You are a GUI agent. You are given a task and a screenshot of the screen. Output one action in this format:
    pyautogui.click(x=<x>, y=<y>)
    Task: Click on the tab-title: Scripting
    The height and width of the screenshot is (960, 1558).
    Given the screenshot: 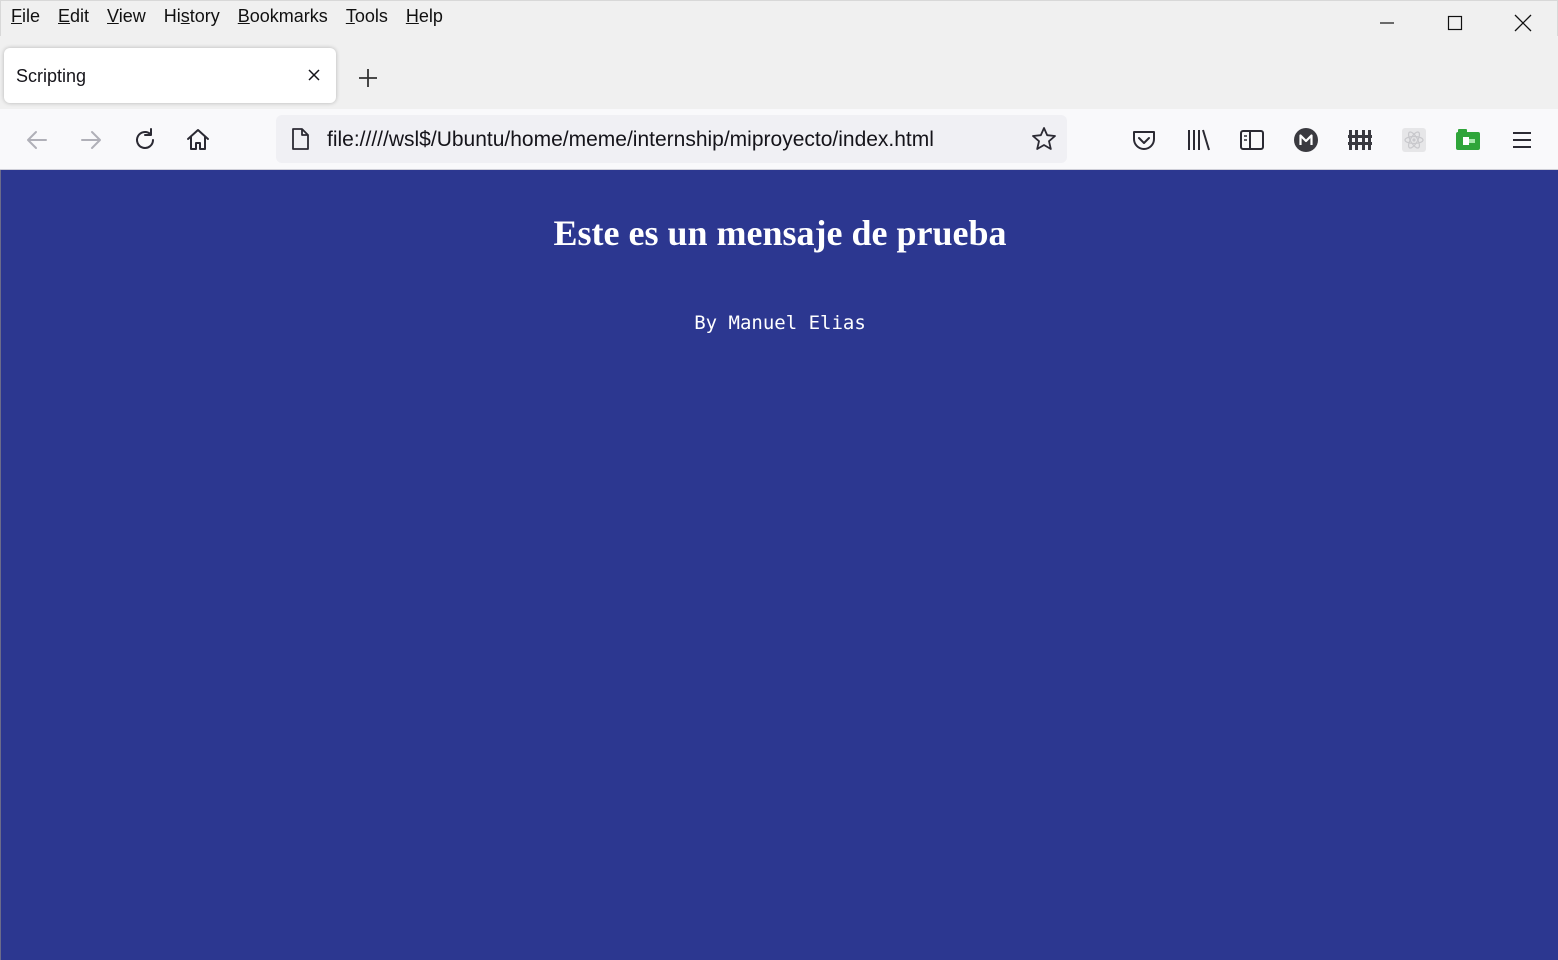 What is the action you would take?
    pyautogui.click(x=51, y=76)
    